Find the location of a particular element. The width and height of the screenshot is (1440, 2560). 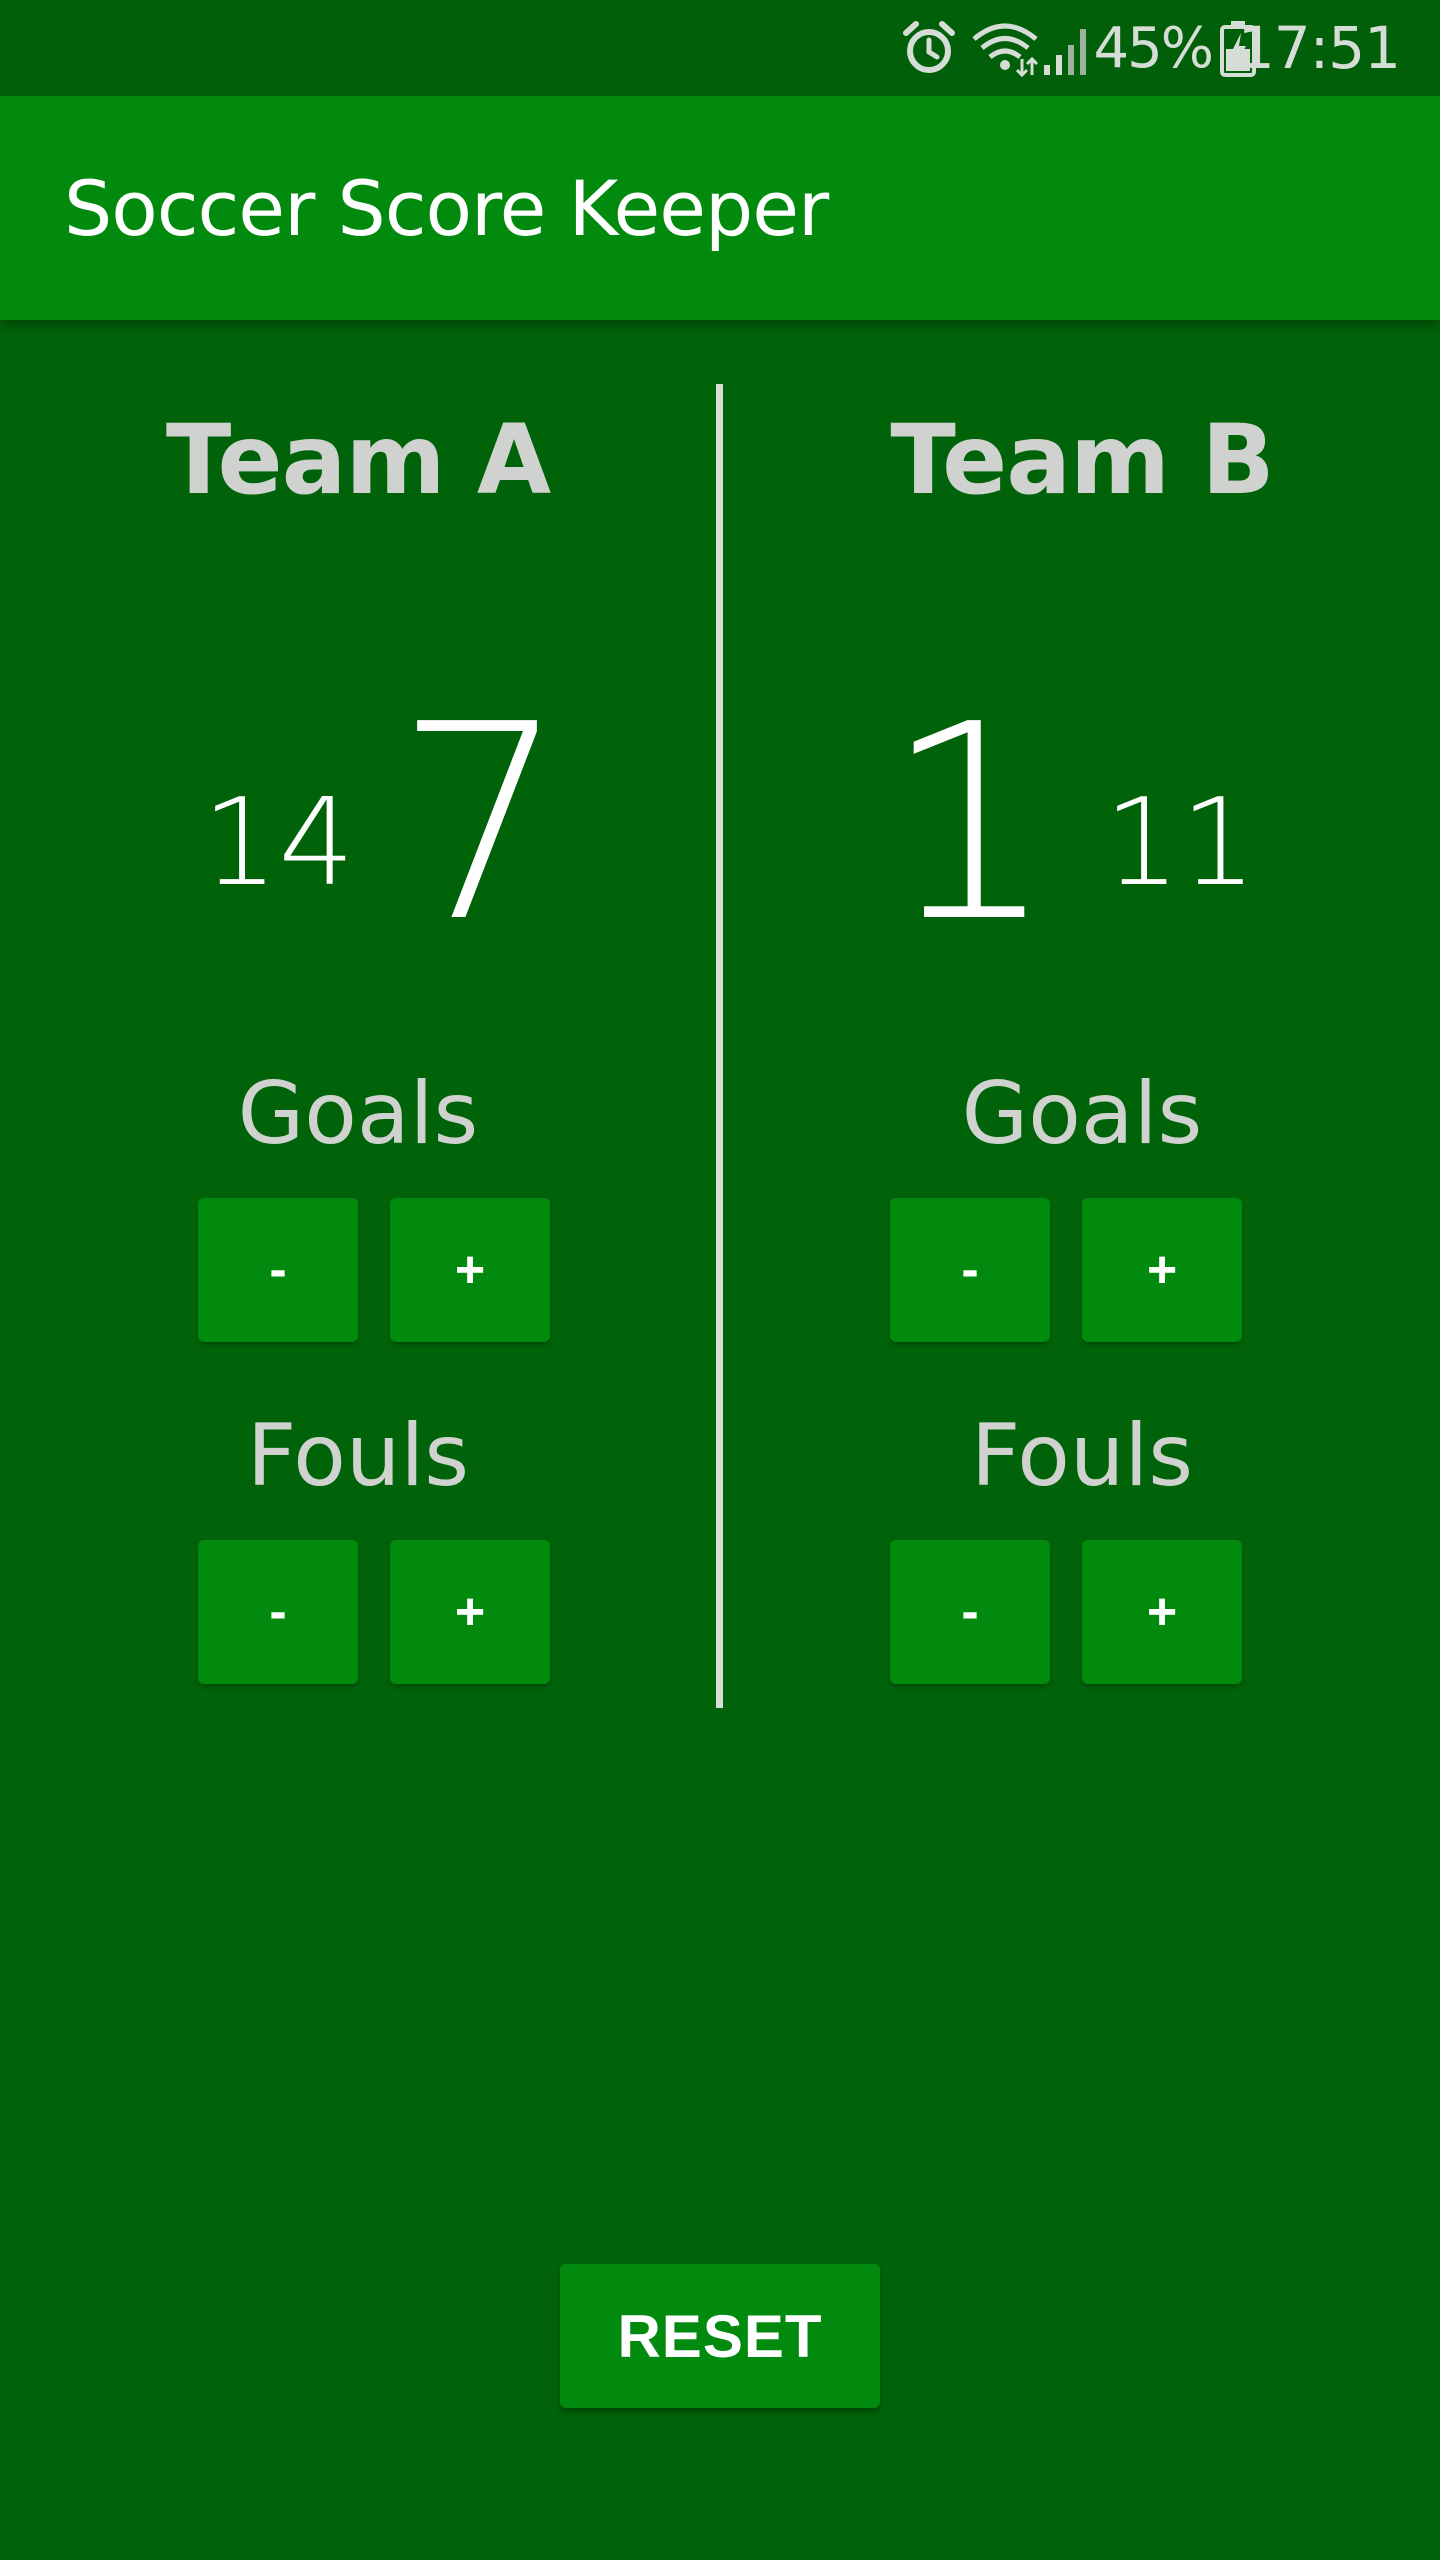

team-a-fouls-count: 14 is located at coordinates (278, 843).